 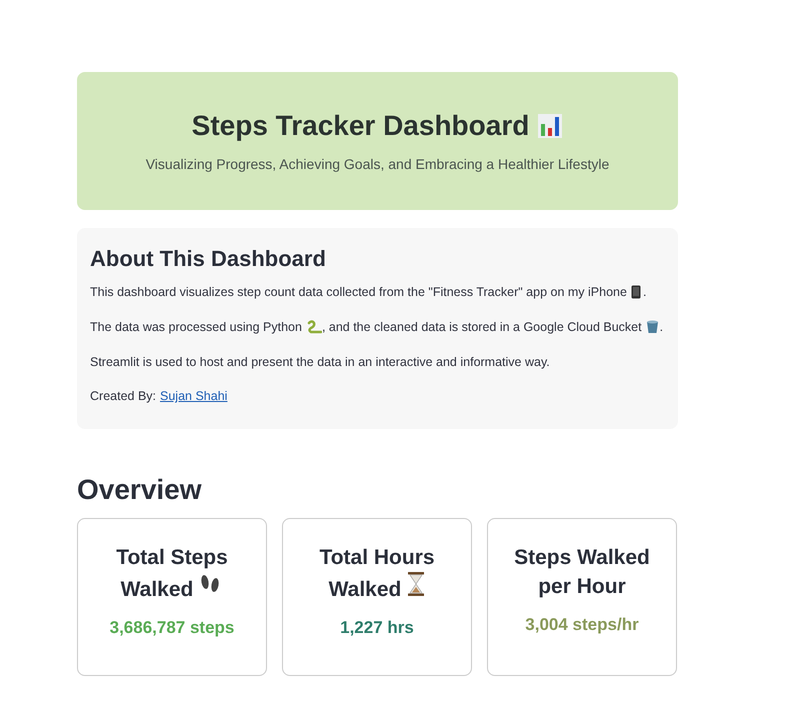 What do you see at coordinates (196, 327) in the screenshot?
I see `paragraph-text: The data was processed using Python` at bounding box center [196, 327].